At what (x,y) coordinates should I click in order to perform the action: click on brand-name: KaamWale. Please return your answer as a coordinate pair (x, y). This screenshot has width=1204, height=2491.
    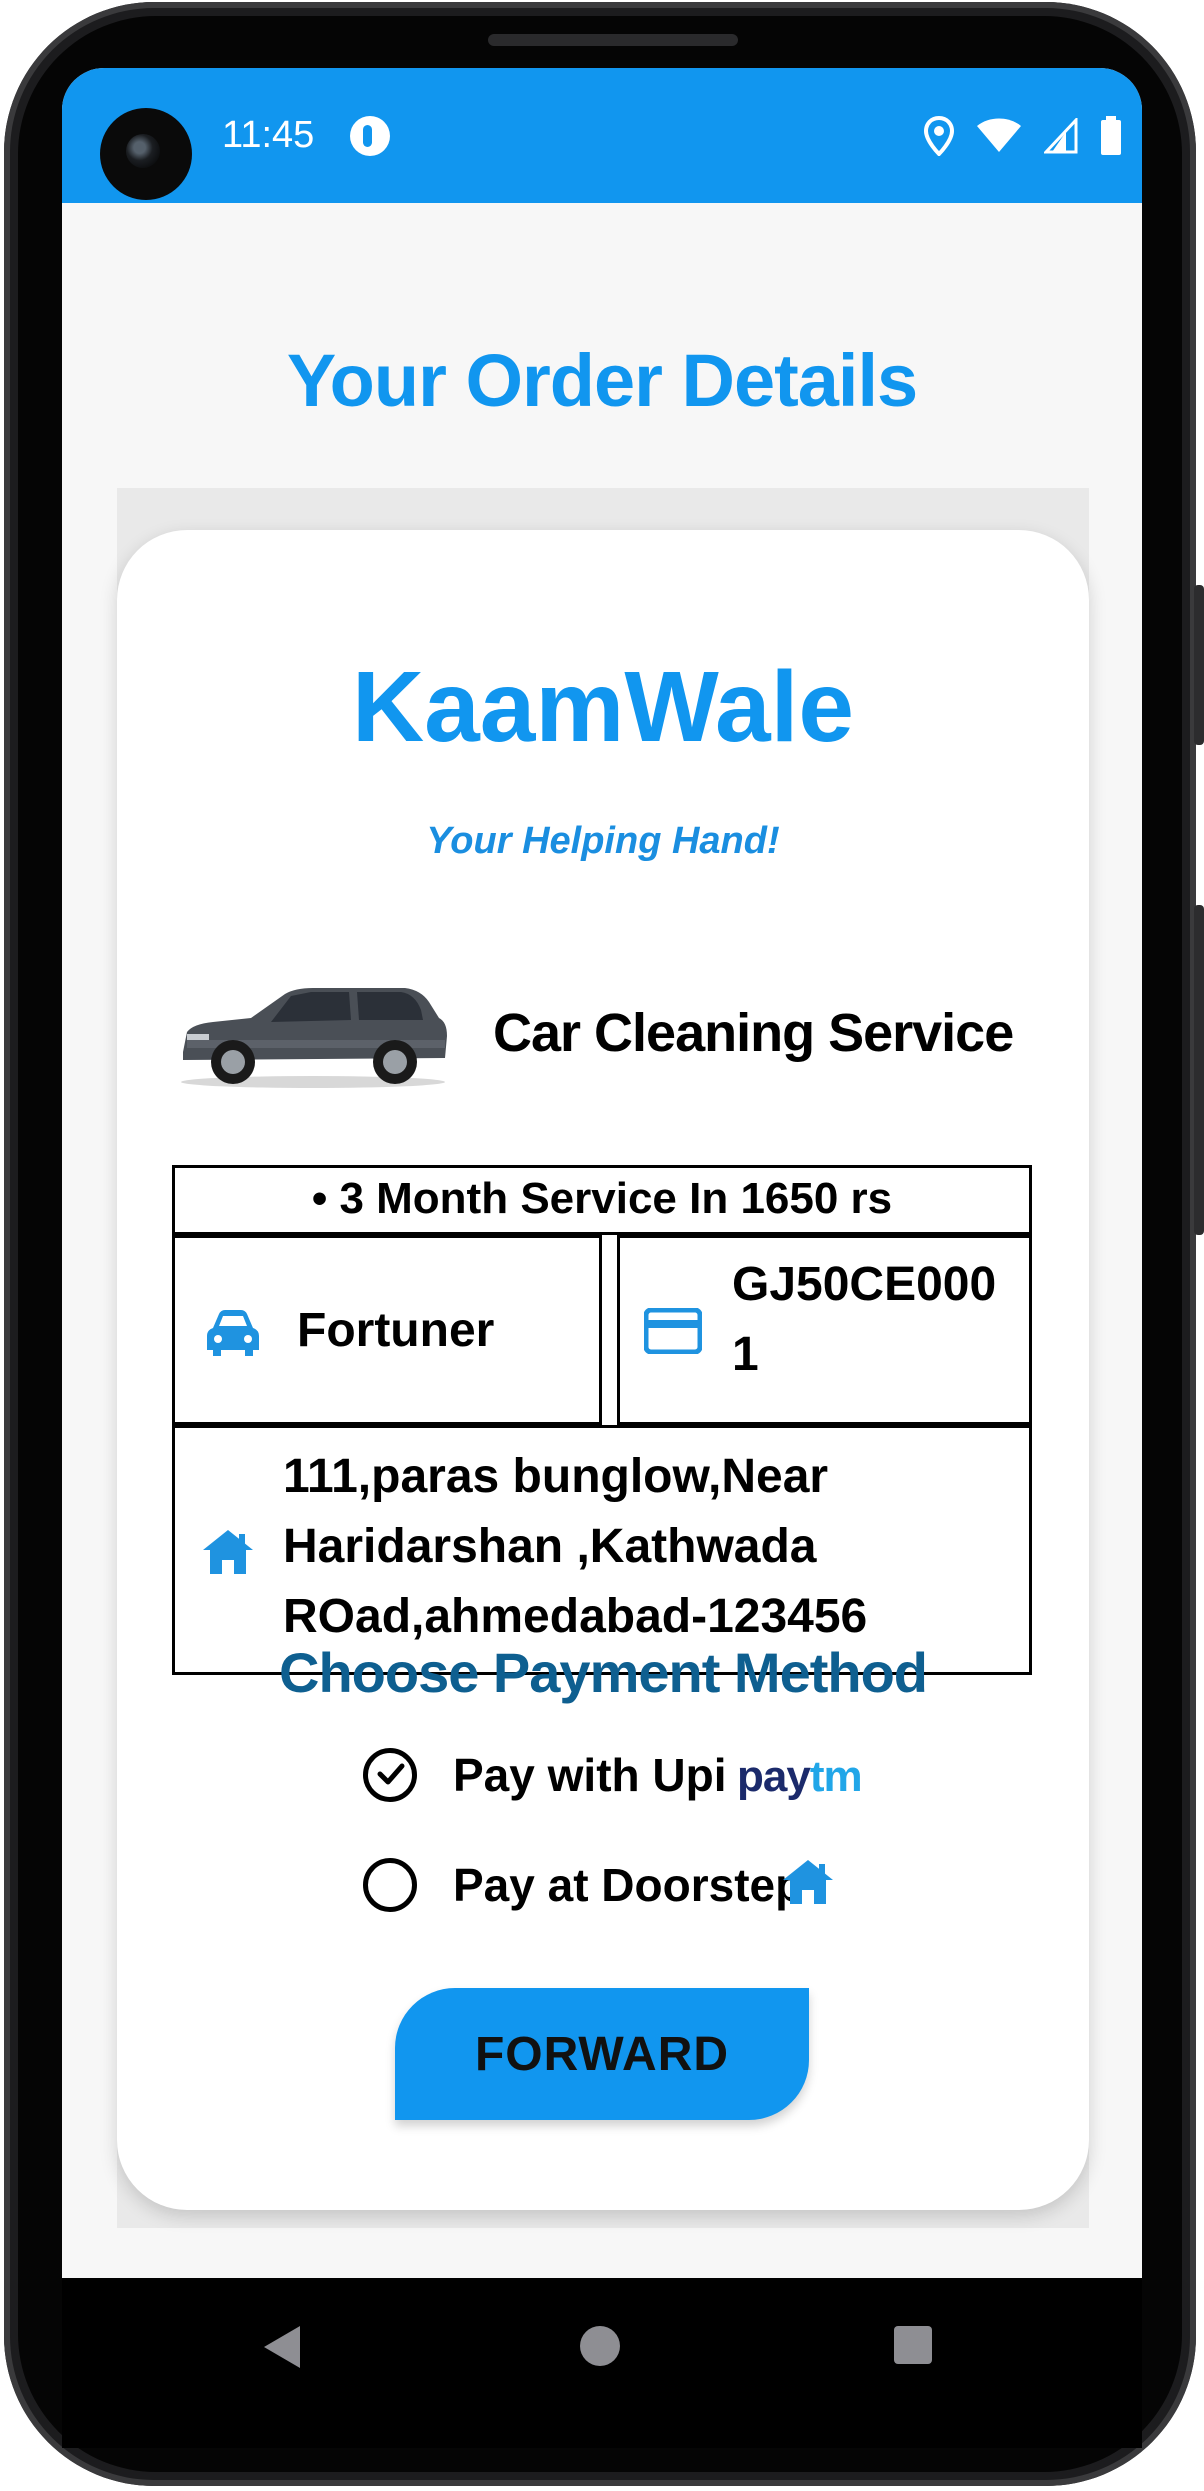
    Looking at the image, I should click on (603, 707).